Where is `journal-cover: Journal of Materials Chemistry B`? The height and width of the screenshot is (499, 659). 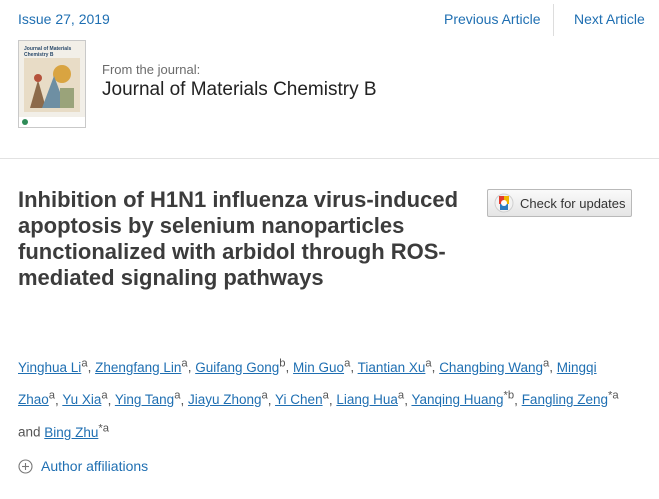
journal-cover: Journal of Materials Chemistry B is located at coordinates (52, 84).